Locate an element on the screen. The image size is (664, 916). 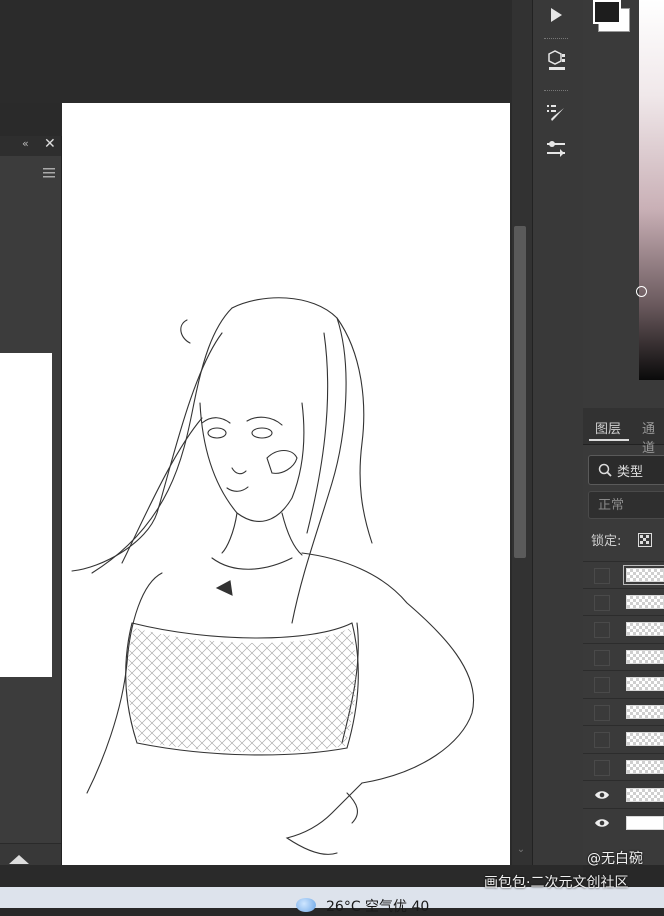
layer-filter-dropdown: 类型 is located at coordinates (626, 470).